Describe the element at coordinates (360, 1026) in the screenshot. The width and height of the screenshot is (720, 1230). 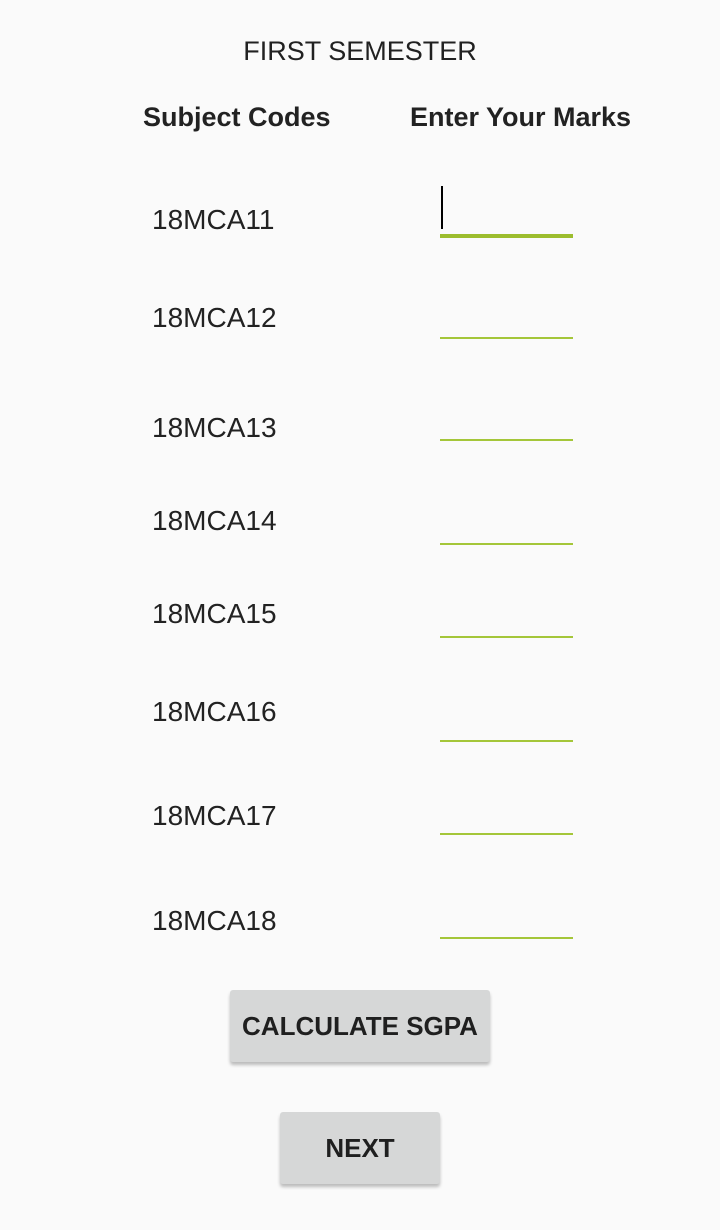
I see `calculate-sgpa-button: CALCULATE SGPA` at that location.